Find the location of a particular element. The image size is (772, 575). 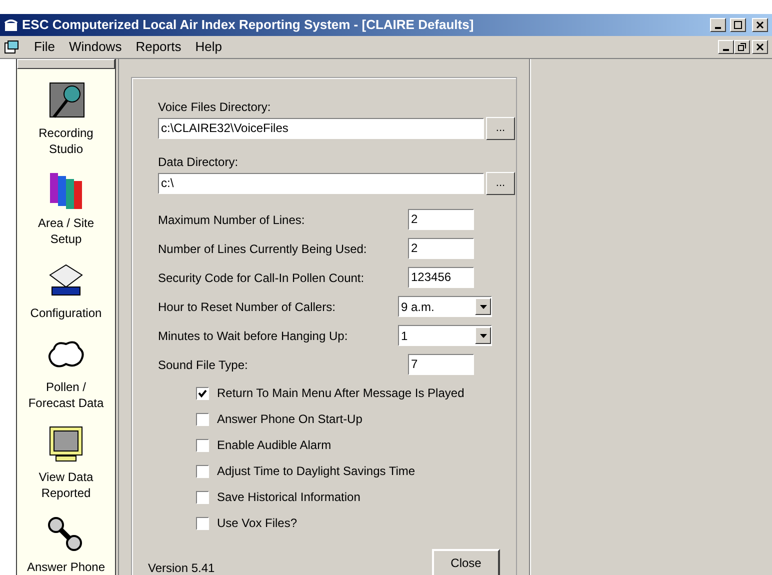

restore-button is located at coordinates (742, 47).